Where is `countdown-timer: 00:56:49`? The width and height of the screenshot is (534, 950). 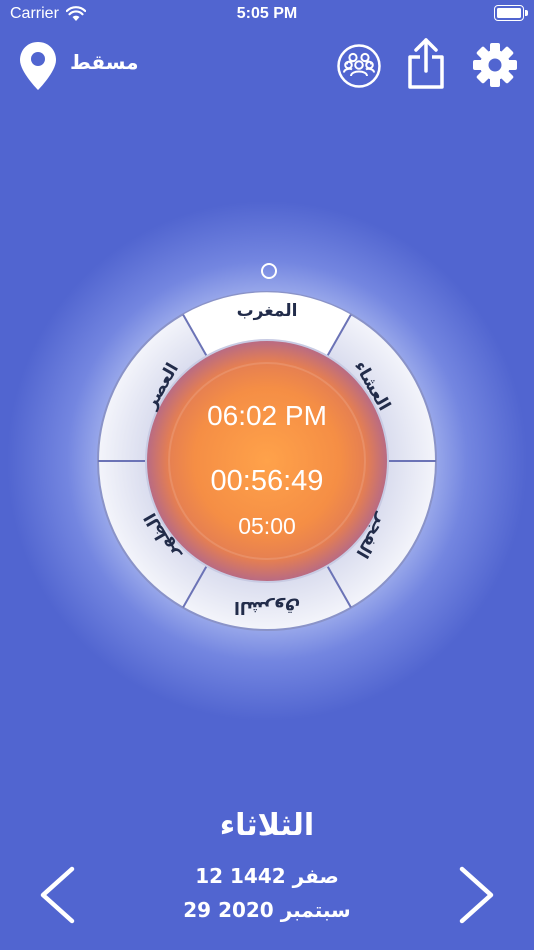 countdown-timer: 00:56:49 is located at coordinates (267, 481).